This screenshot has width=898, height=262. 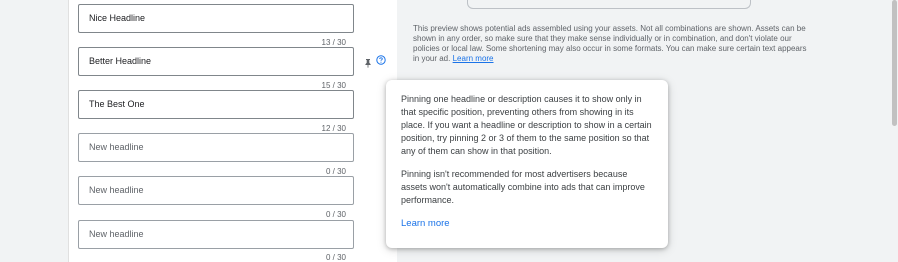 What do you see at coordinates (333, 85) in the screenshot?
I see `char-counter: 15 / 30` at bounding box center [333, 85].